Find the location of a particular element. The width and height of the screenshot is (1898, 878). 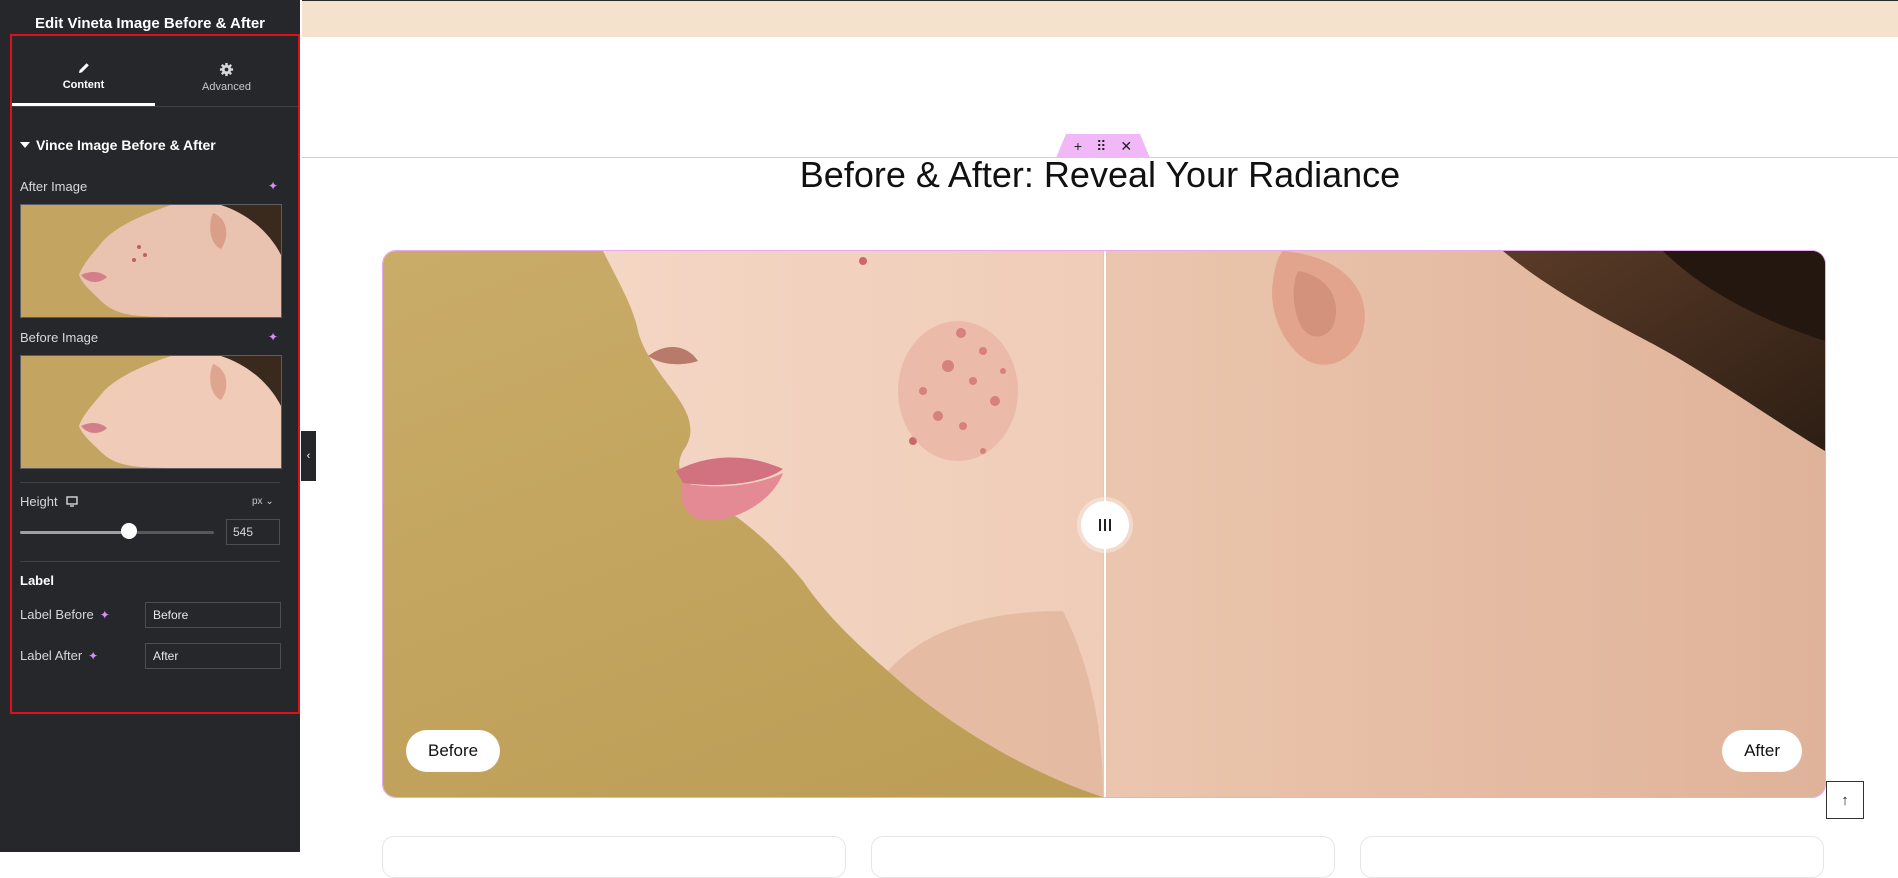

comparison-drag-handle is located at coordinates (1105, 525).